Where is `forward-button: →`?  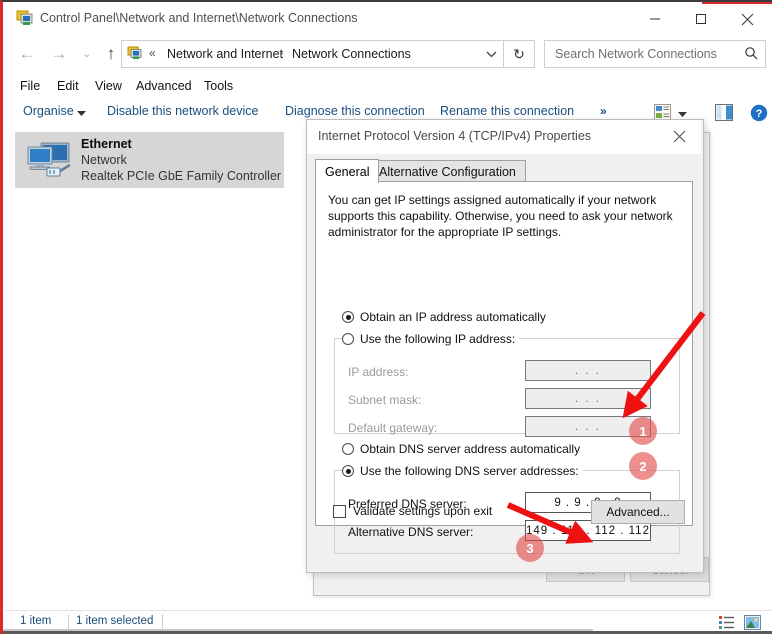 forward-button: → is located at coordinates (59, 54).